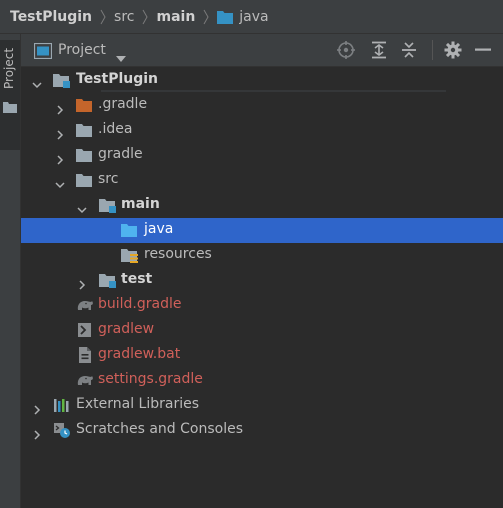  What do you see at coordinates (137, 279) in the screenshot?
I see `tree-label: test` at bounding box center [137, 279].